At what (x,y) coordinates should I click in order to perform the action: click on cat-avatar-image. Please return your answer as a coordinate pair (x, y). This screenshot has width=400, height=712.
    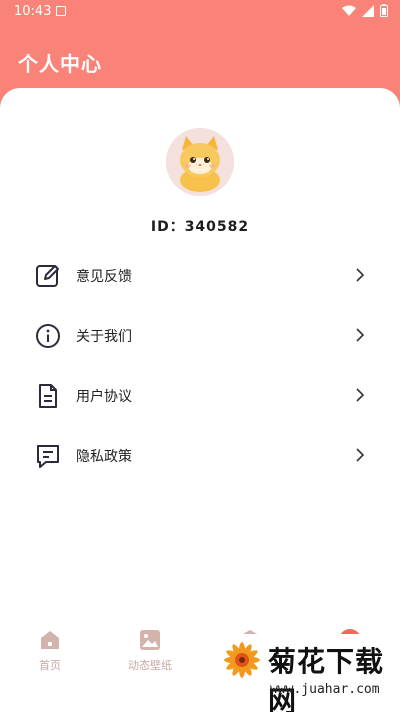
    Looking at the image, I should click on (200, 162).